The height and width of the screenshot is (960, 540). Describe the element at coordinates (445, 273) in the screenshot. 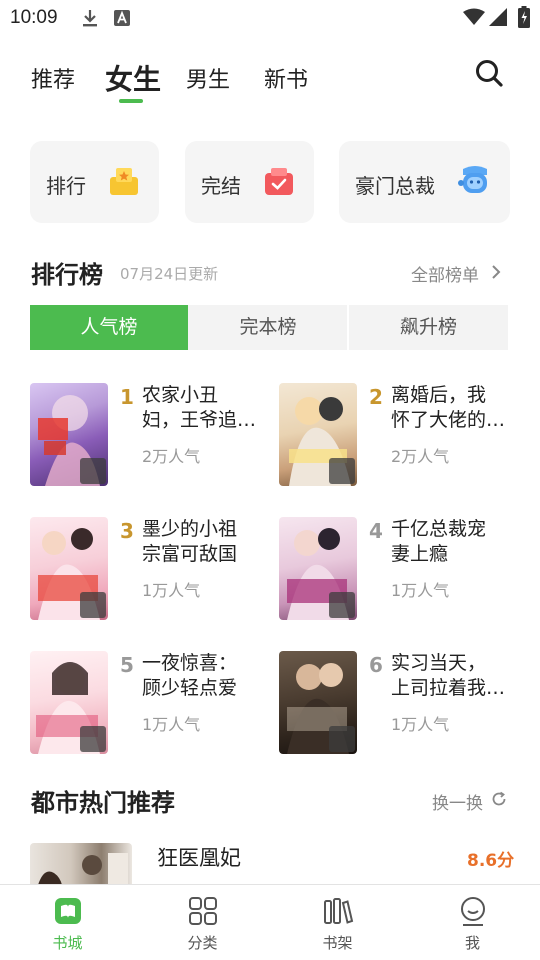

I see `all-rankings-link: 全部榜单` at that location.